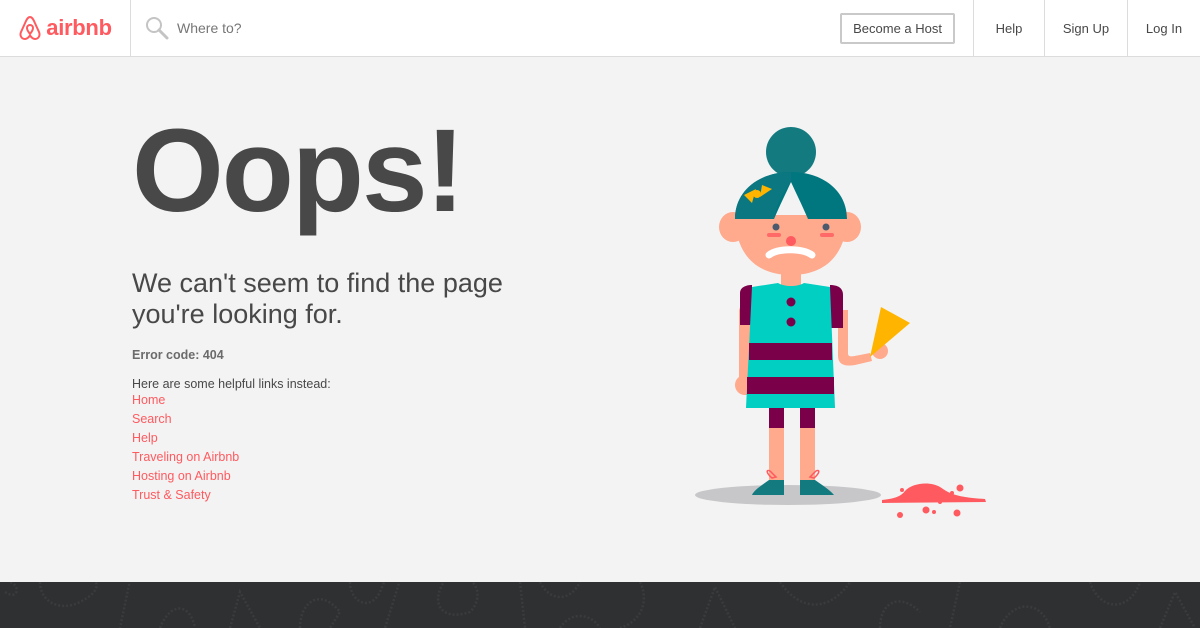 Image resolution: width=1200 pixels, height=628 pixels. I want to click on footer, so click(600, 605).